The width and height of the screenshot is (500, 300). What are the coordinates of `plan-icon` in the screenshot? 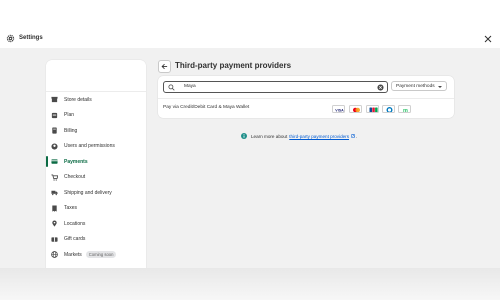 It's located at (54, 115).